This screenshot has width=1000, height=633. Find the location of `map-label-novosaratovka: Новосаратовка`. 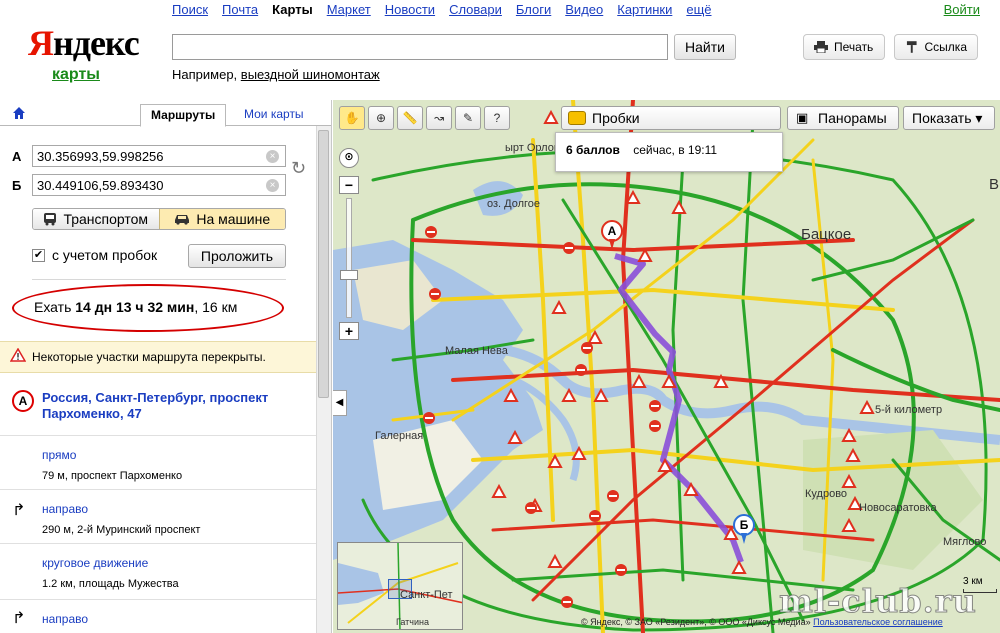

map-label-novosaratovka: Новосаратовка is located at coordinates (898, 508).